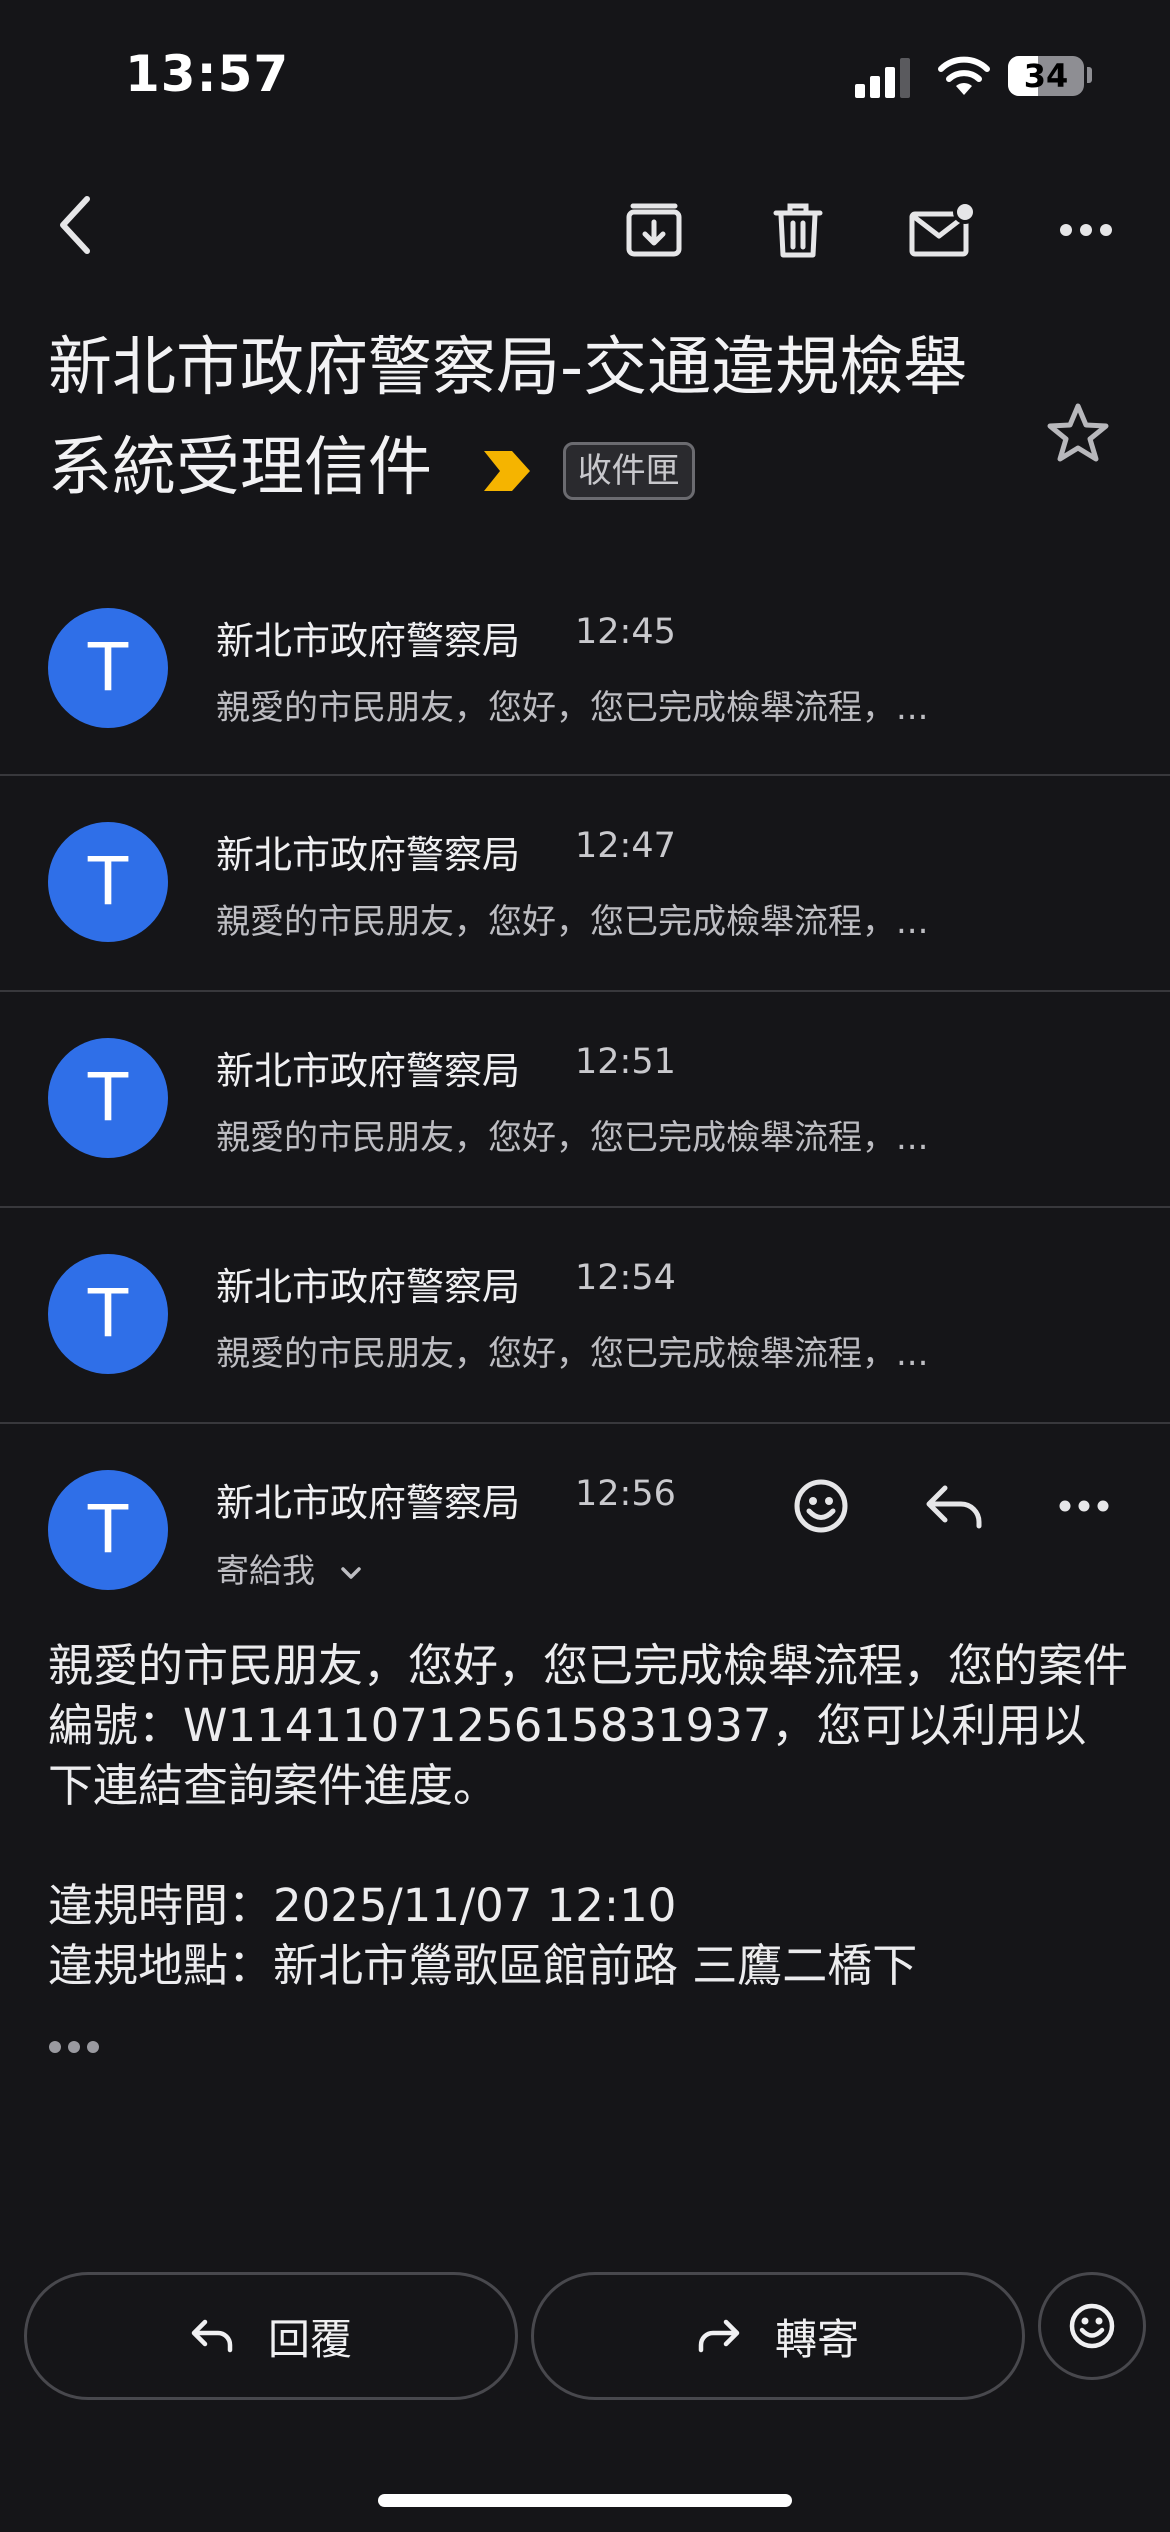  I want to click on more-horizontal-icon, so click(1086, 230).